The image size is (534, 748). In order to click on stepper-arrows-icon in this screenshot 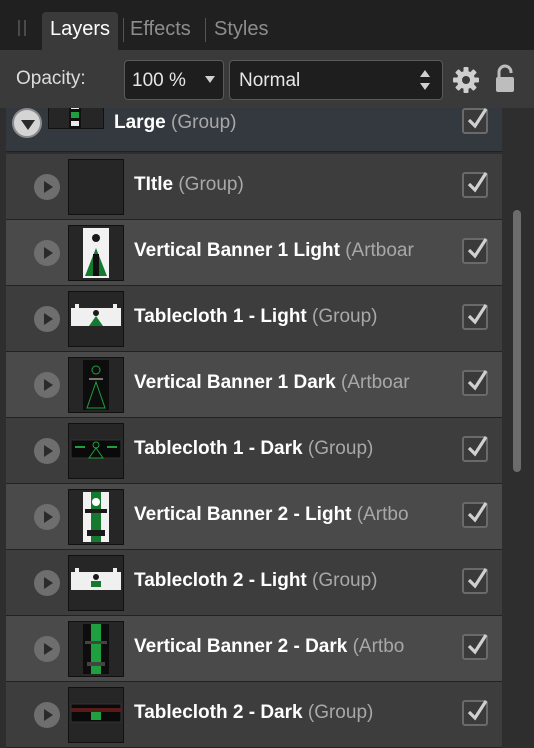, I will do `click(425, 80)`.